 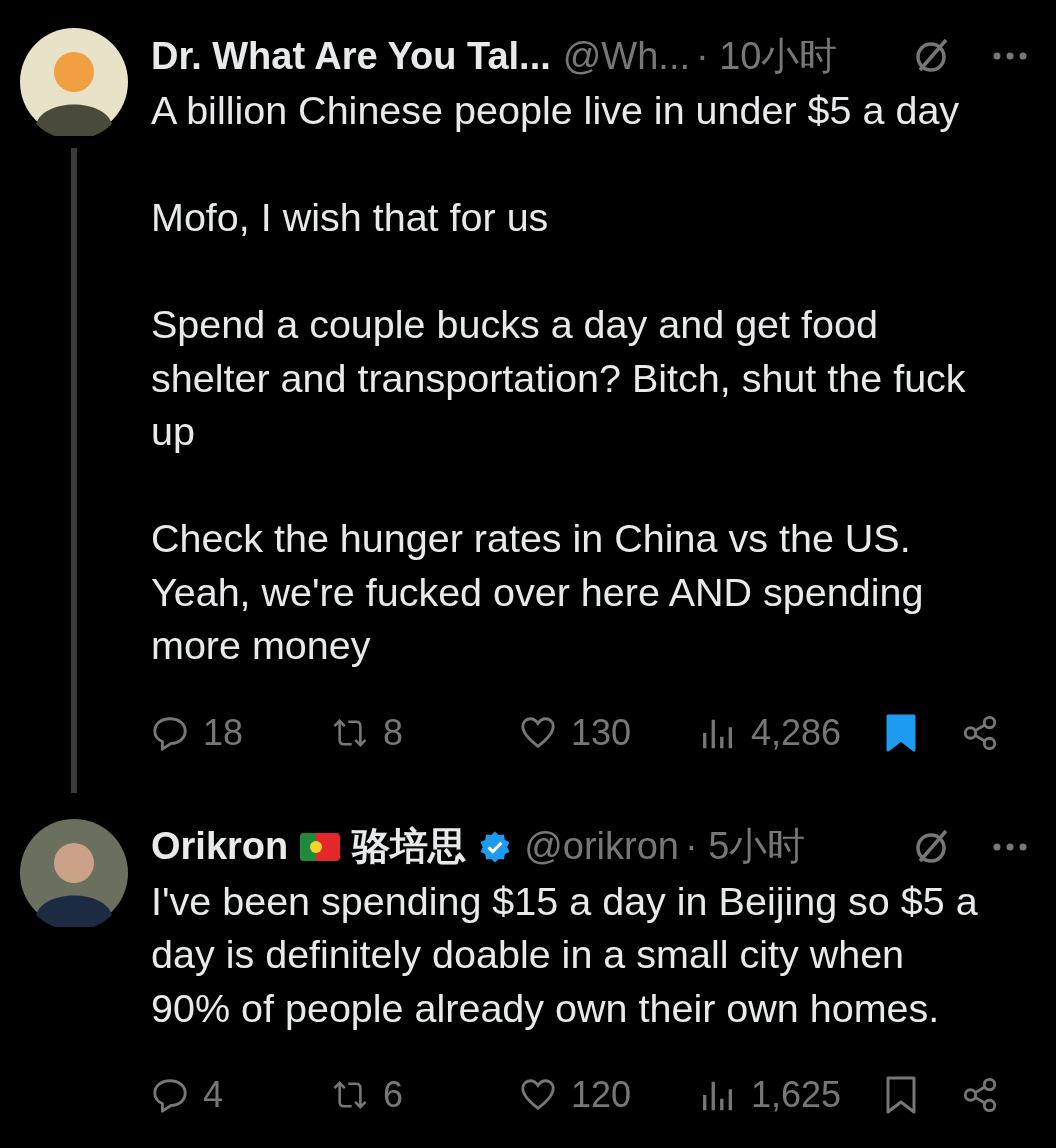 What do you see at coordinates (393, 1095) in the screenshot?
I see `repost-count: 6` at bounding box center [393, 1095].